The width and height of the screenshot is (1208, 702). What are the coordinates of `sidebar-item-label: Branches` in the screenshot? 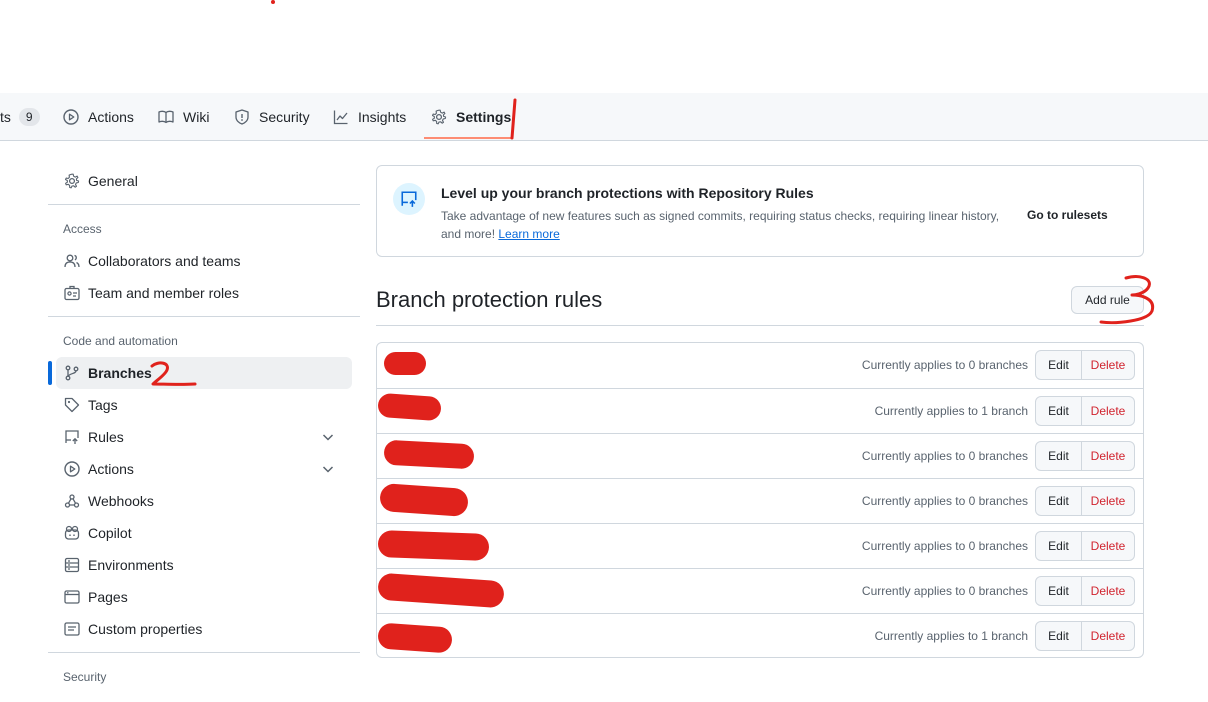 It's located at (120, 373).